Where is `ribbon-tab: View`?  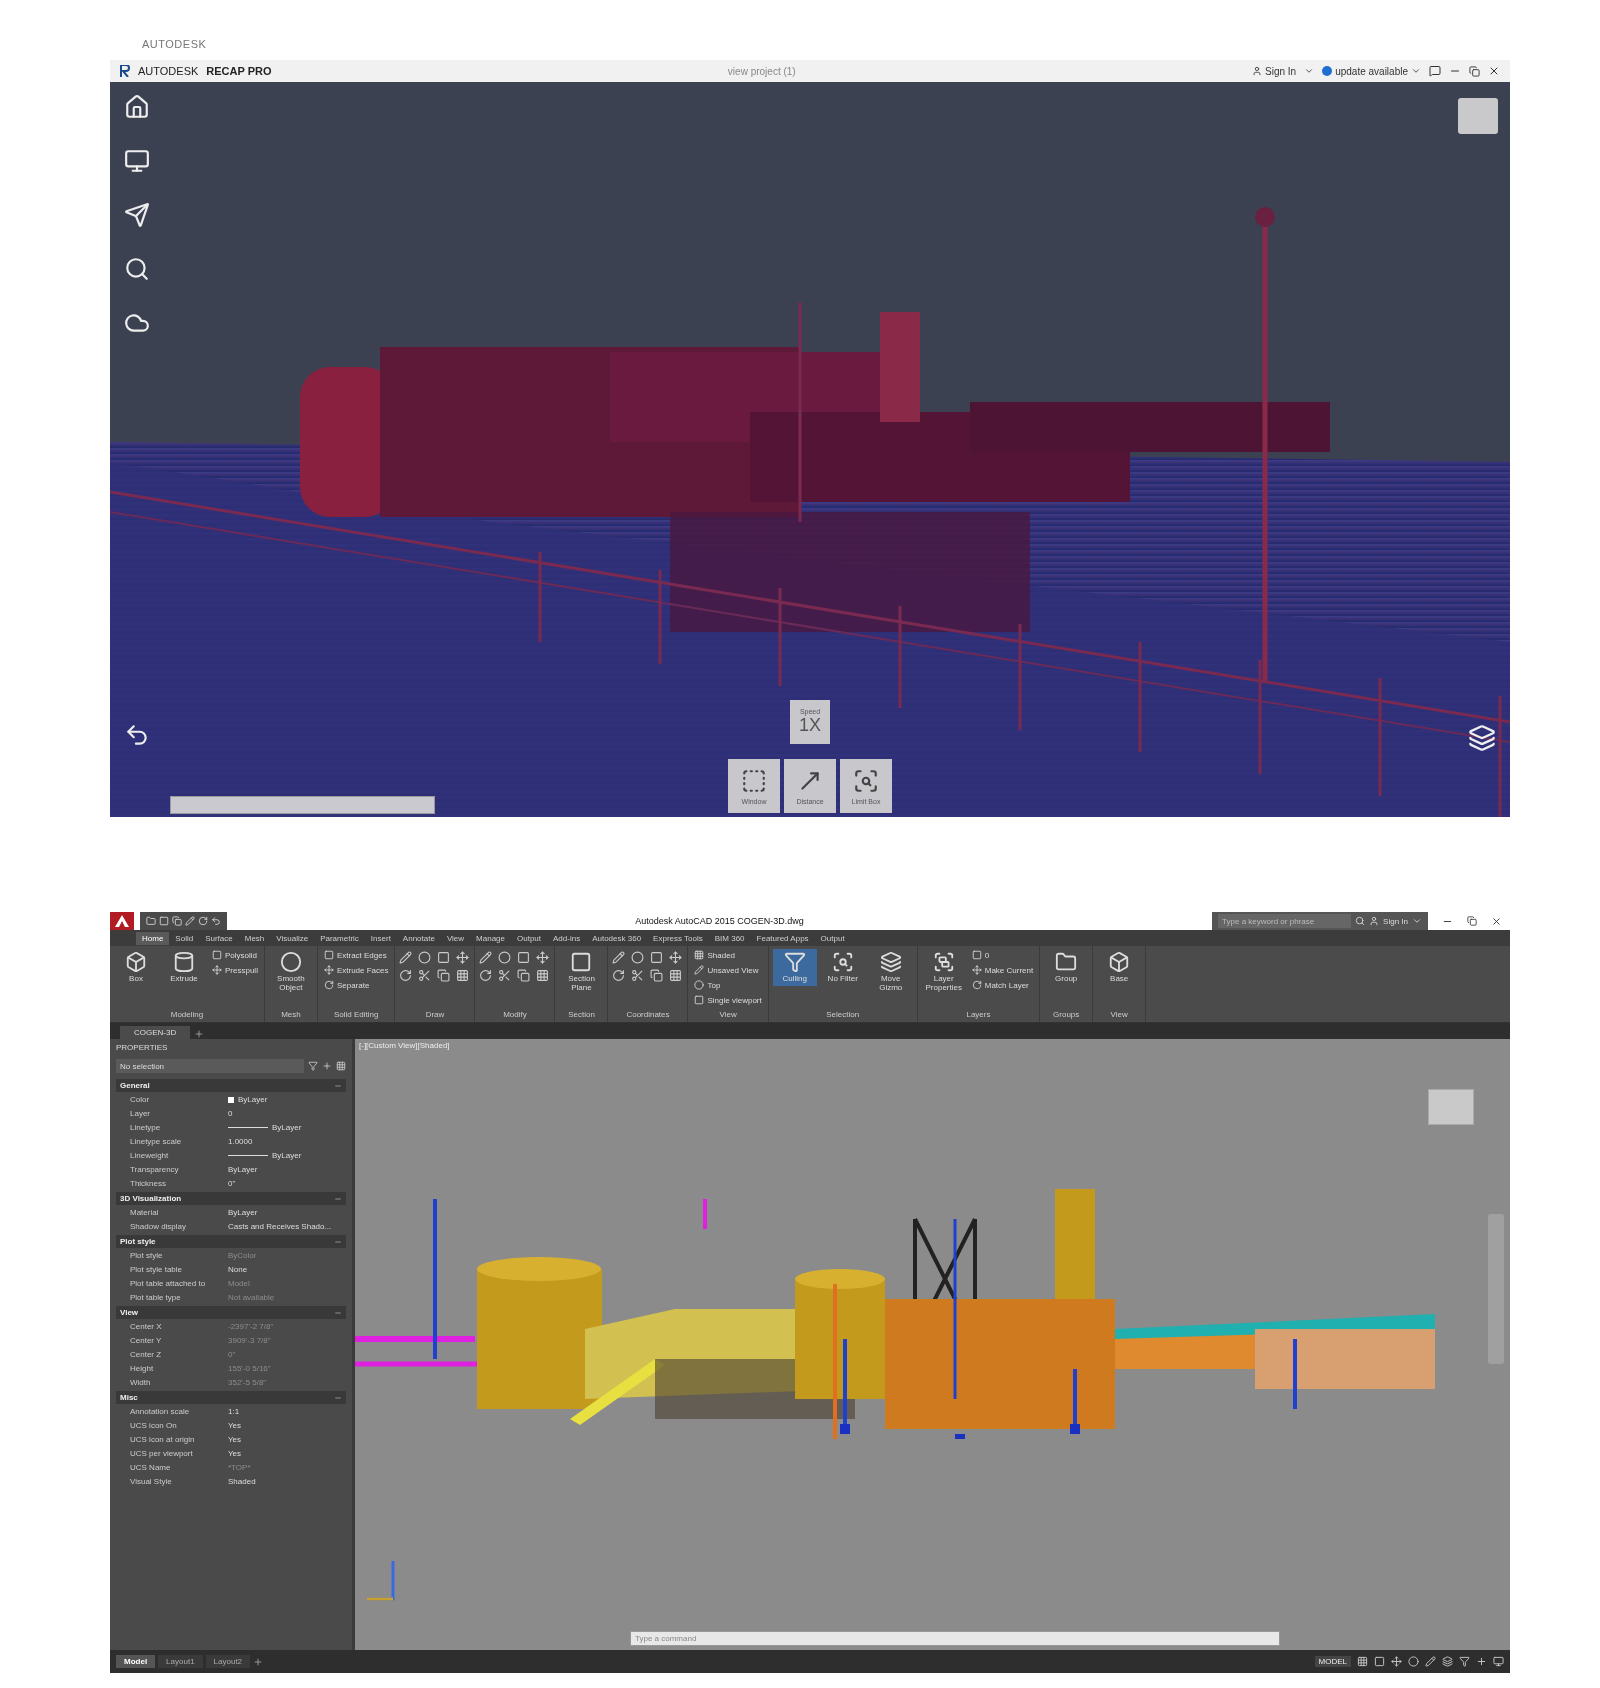 ribbon-tab: View is located at coordinates (455, 938).